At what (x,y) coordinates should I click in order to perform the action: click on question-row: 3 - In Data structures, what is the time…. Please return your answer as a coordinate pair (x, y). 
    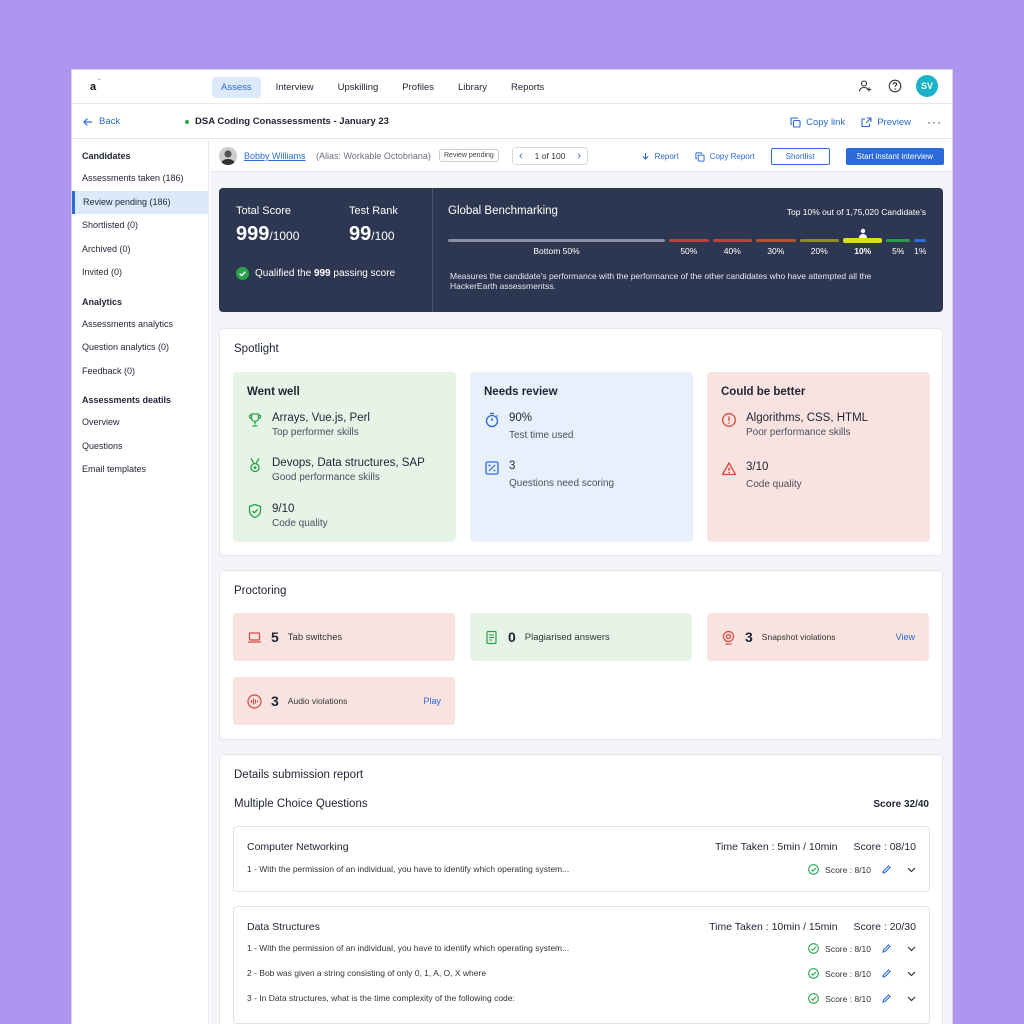
    Looking at the image, I should click on (582, 1001).